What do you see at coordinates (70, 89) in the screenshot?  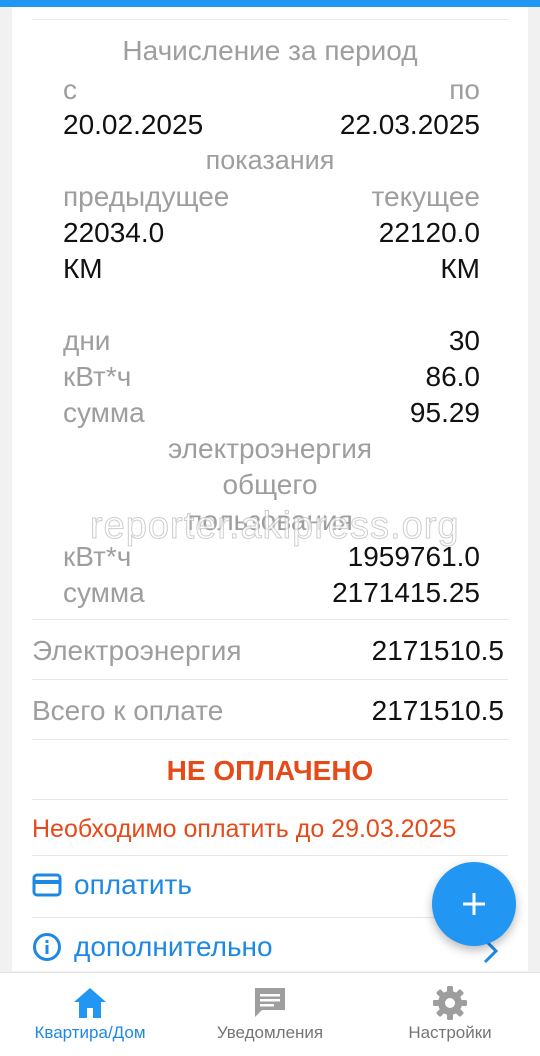 I see `from-label: с` at bounding box center [70, 89].